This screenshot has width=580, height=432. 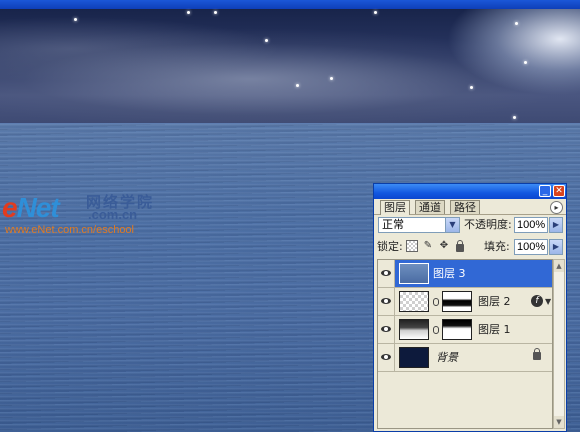 I want to click on panel-tabs: 图层 通道 路径, so click(x=470, y=207).